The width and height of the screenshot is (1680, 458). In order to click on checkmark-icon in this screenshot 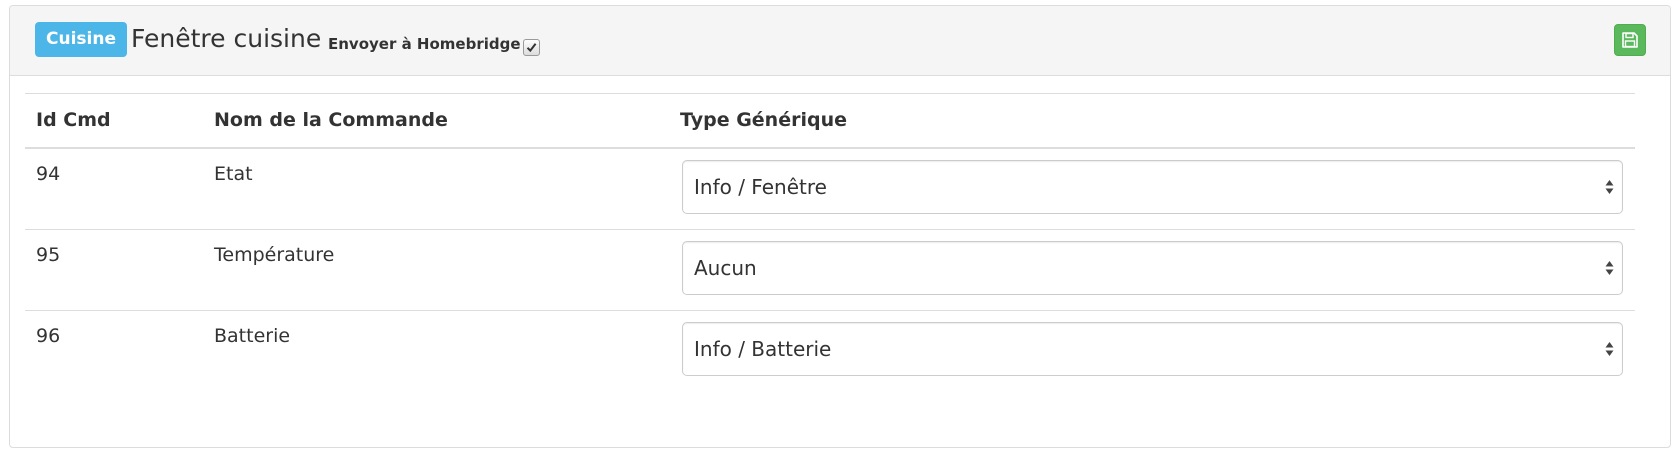, I will do `click(531, 48)`.